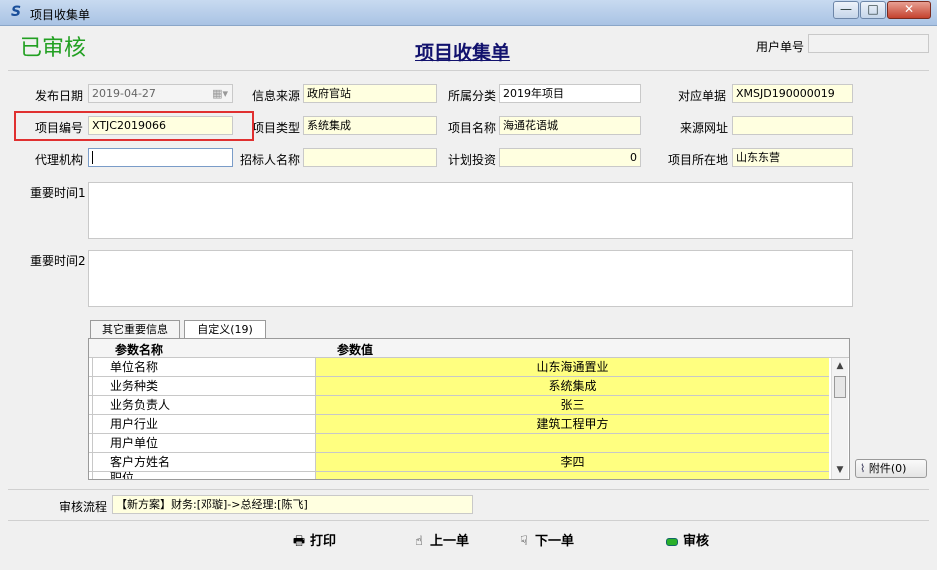 Image resolution: width=937 pixels, height=570 pixels. What do you see at coordinates (135, 329) in the screenshot?
I see `tab-other-info: 其它重要信息` at bounding box center [135, 329].